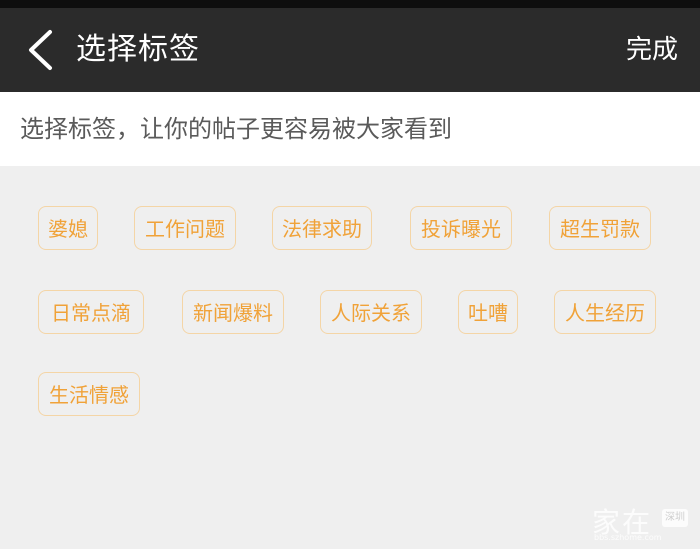 The height and width of the screenshot is (549, 700). Describe the element at coordinates (652, 50) in the screenshot. I see `done-button: 完成` at that location.